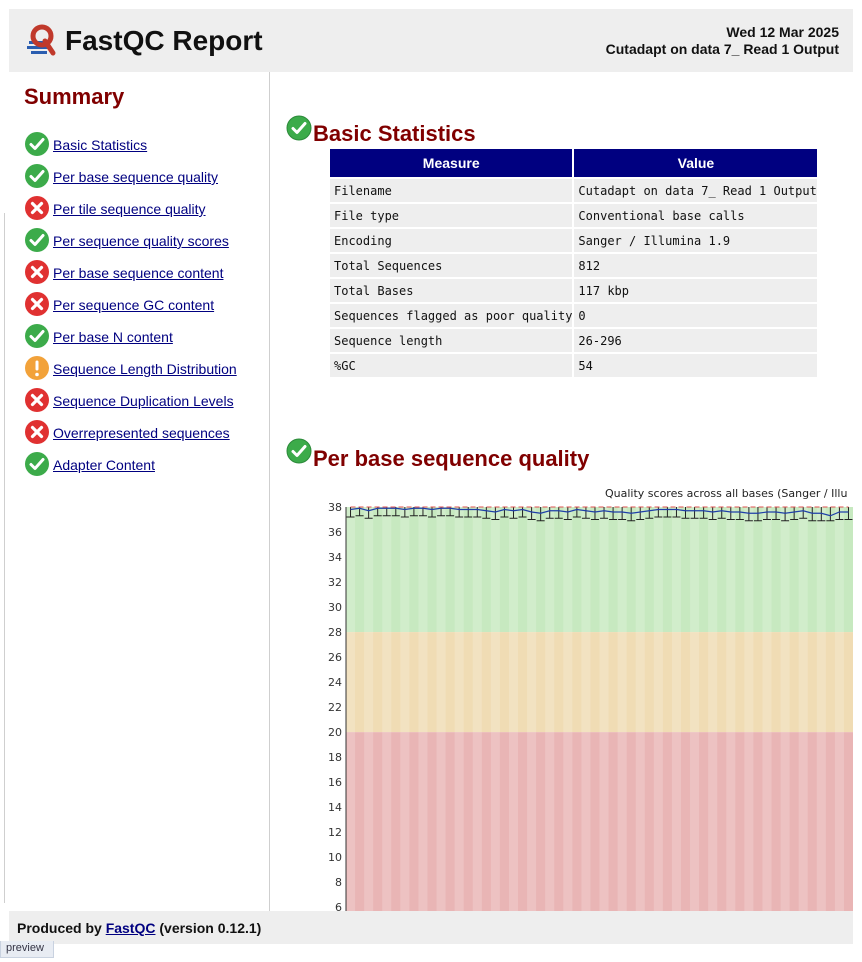  I want to click on measure-cell: Filename, so click(451, 190).